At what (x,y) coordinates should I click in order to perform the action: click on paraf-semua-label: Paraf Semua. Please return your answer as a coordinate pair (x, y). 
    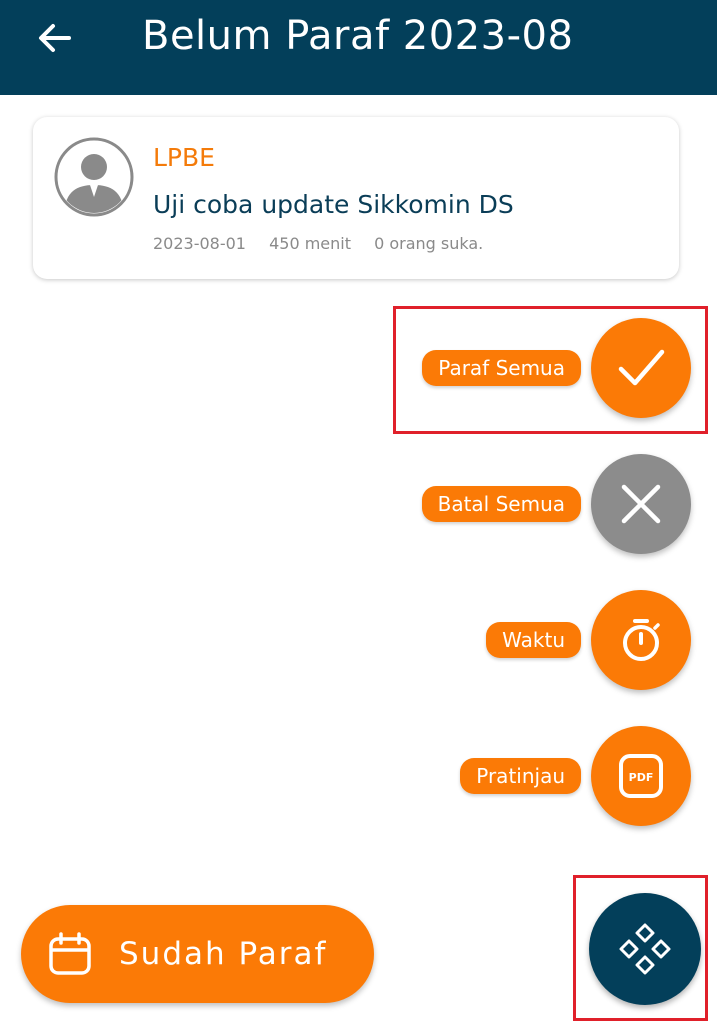
    Looking at the image, I should click on (501, 368).